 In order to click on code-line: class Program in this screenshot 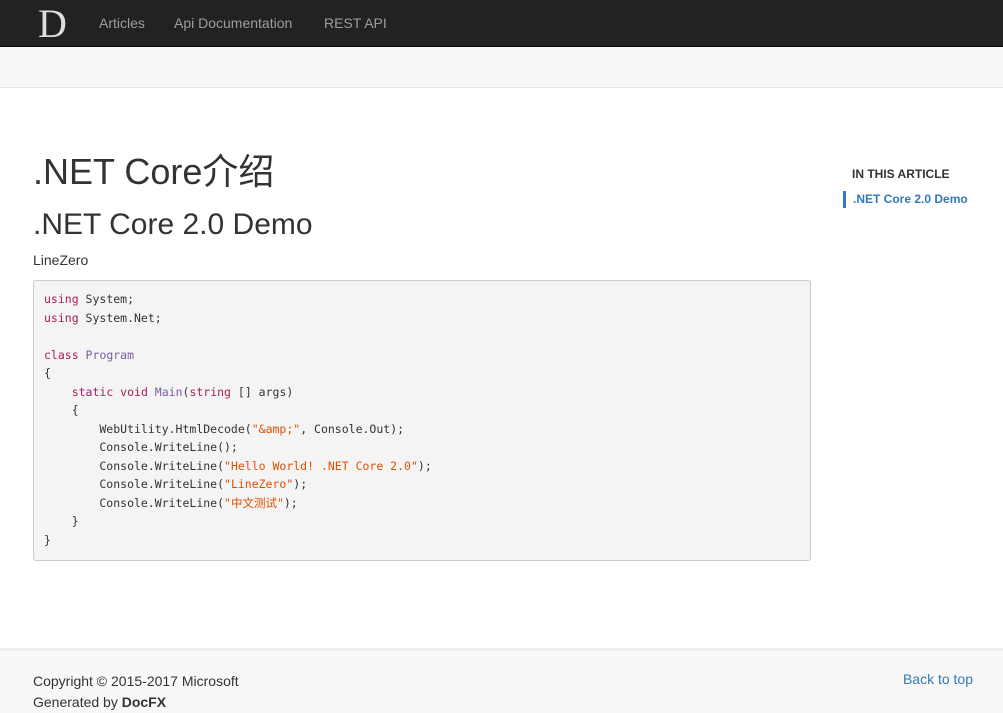, I will do `click(422, 355)`.